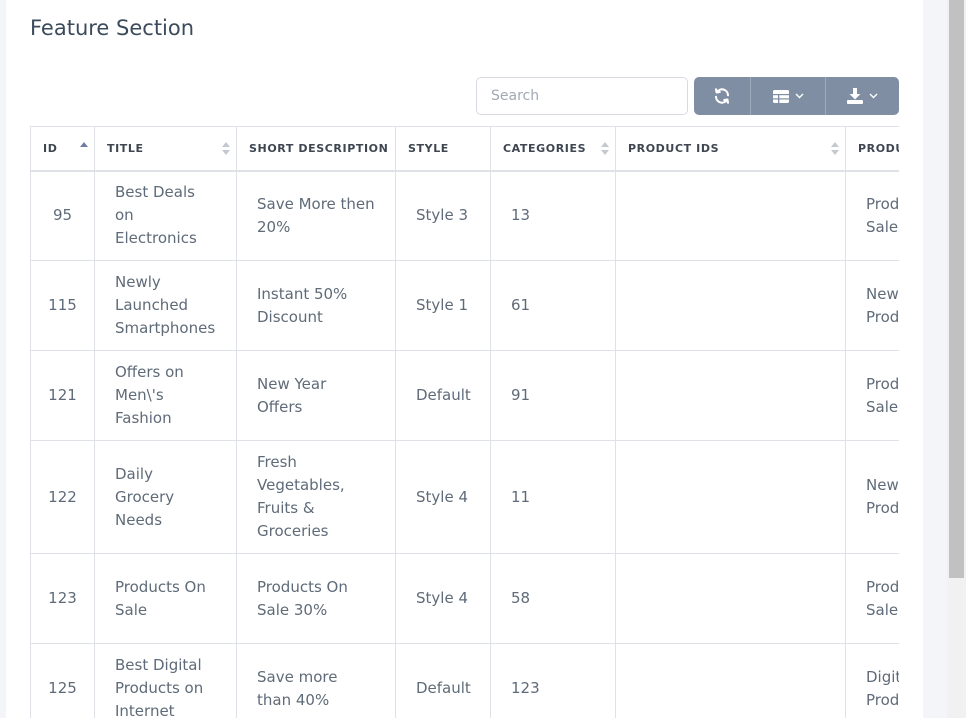 This screenshot has height=718, width=966. What do you see at coordinates (165, 395) in the screenshot?
I see `cell-title: Offers on Men\'s Fashion` at bounding box center [165, 395].